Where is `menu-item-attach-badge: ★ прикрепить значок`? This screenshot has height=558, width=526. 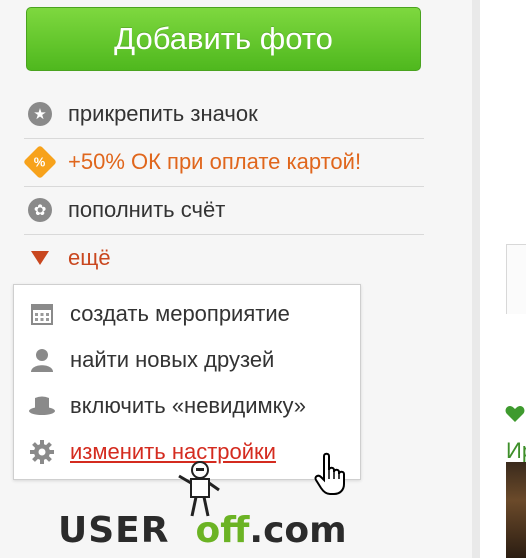
menu-item-attach-badge: ★ прикрепить значок is located at coordinates (224, 114).